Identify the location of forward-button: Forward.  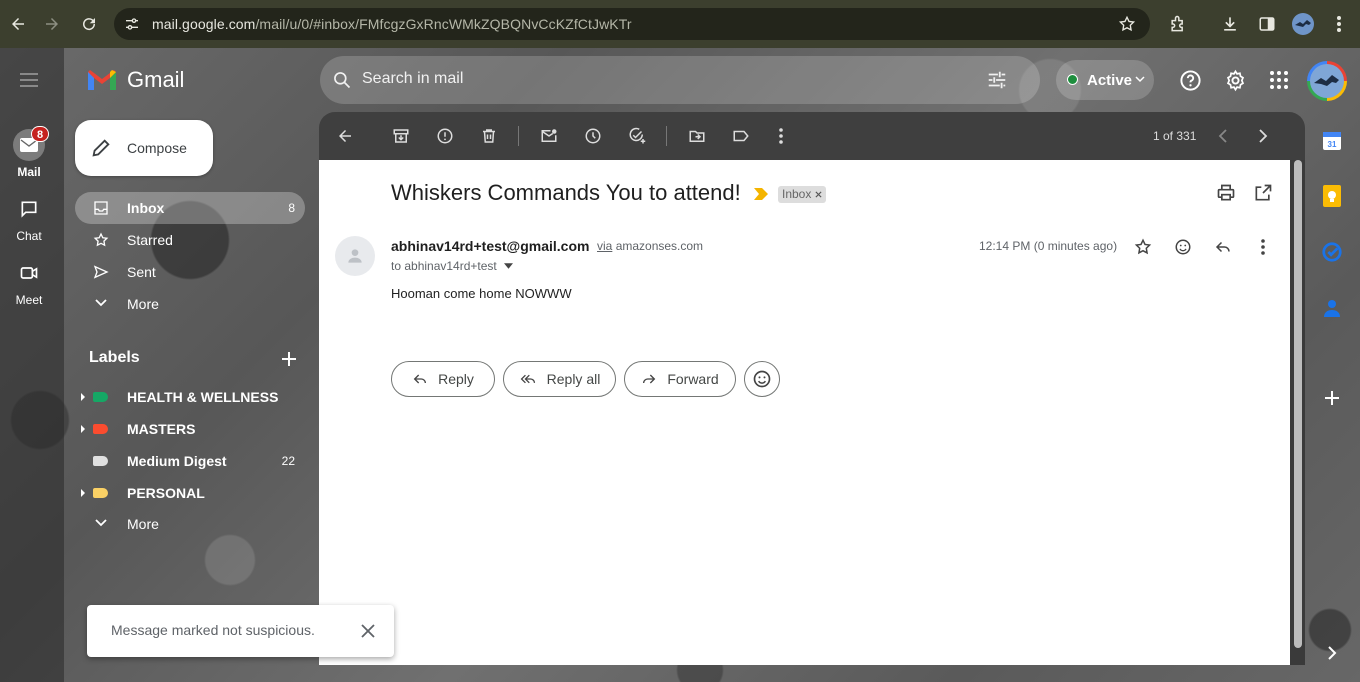
(680, 379).